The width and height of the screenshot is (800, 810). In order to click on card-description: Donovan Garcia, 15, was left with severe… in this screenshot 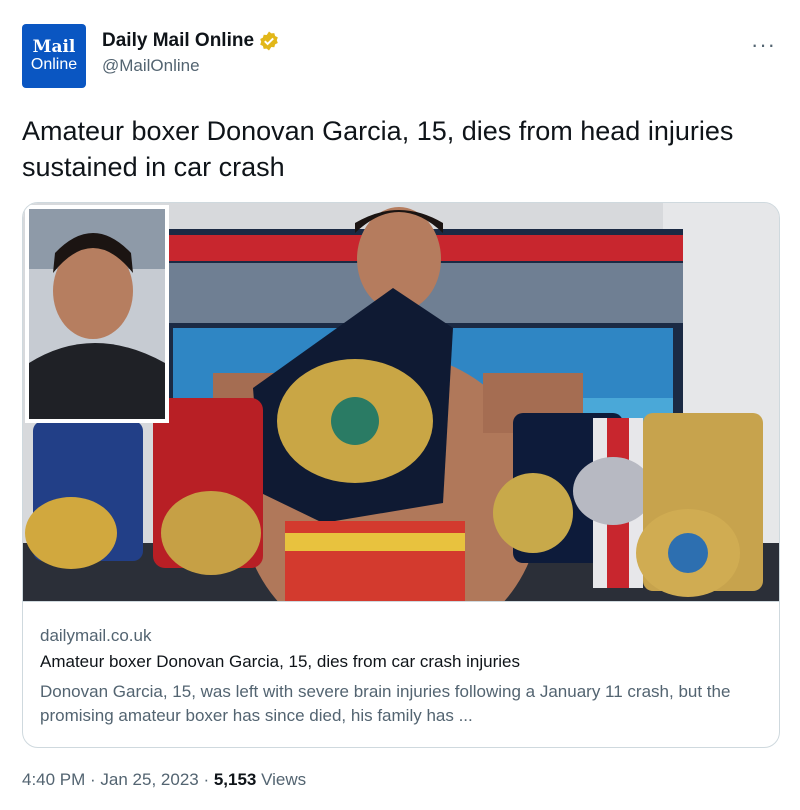, I will do `click(385, 703)`.